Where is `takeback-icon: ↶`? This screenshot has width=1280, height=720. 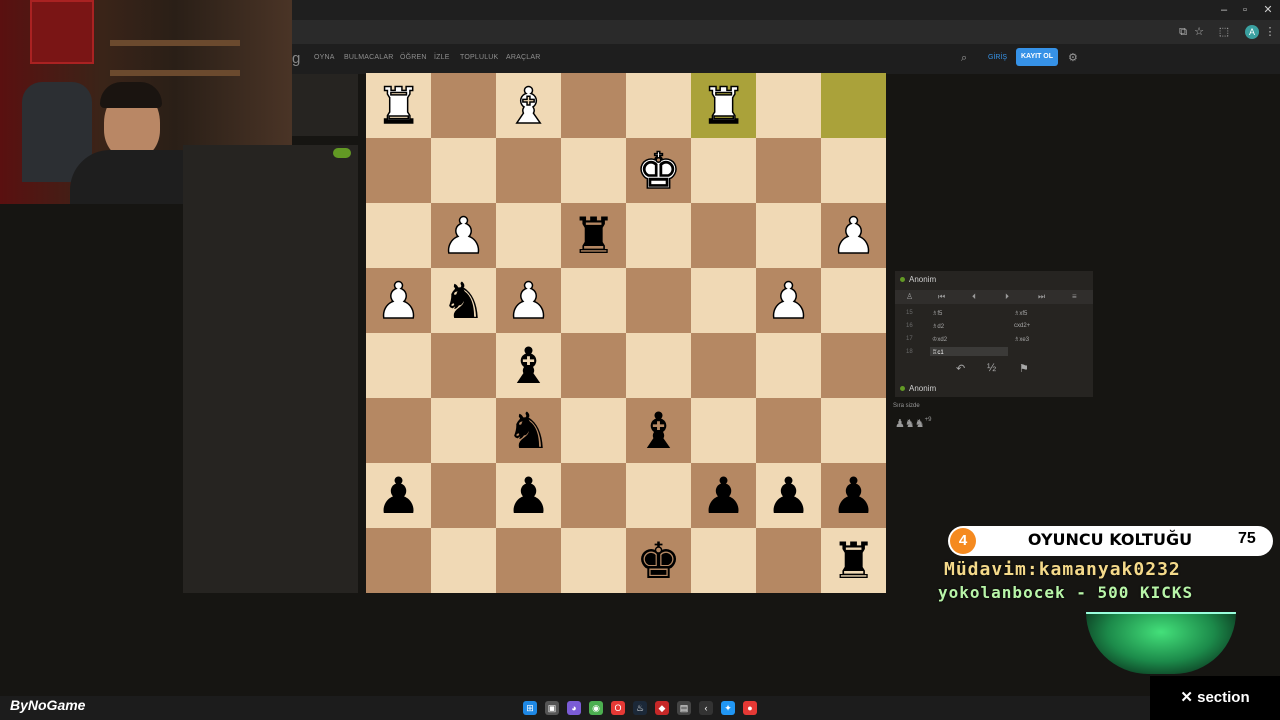 takeback-icon: ↶ is located at coordinates (960, 368).